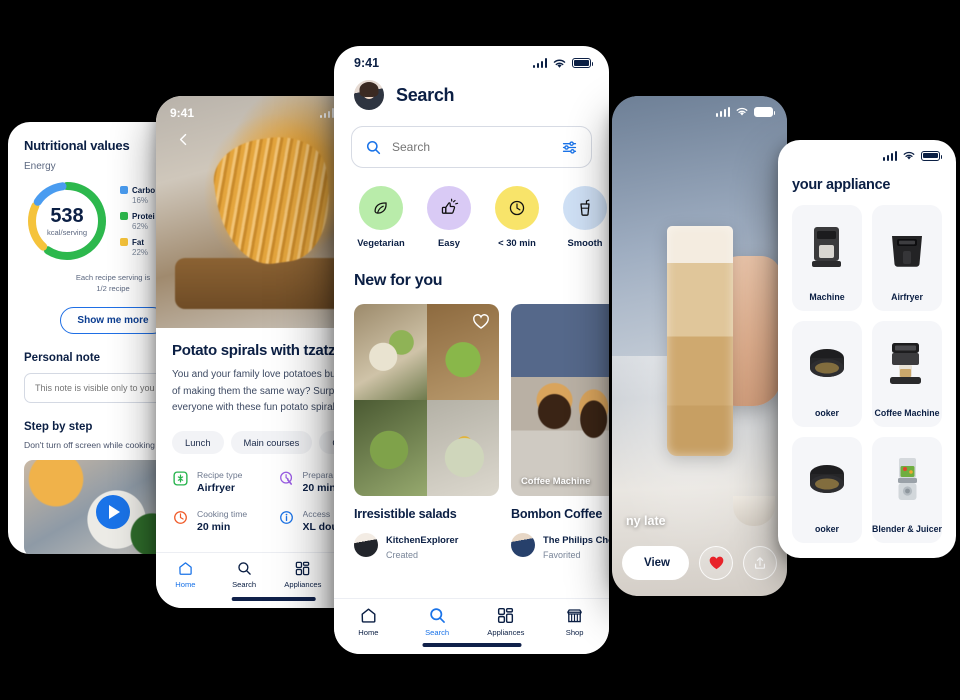 The image size is (960, 700). Describe the element at coordinates (271, 442) in the screenshot. I see `chip-main-courses: Main courses` at that location.